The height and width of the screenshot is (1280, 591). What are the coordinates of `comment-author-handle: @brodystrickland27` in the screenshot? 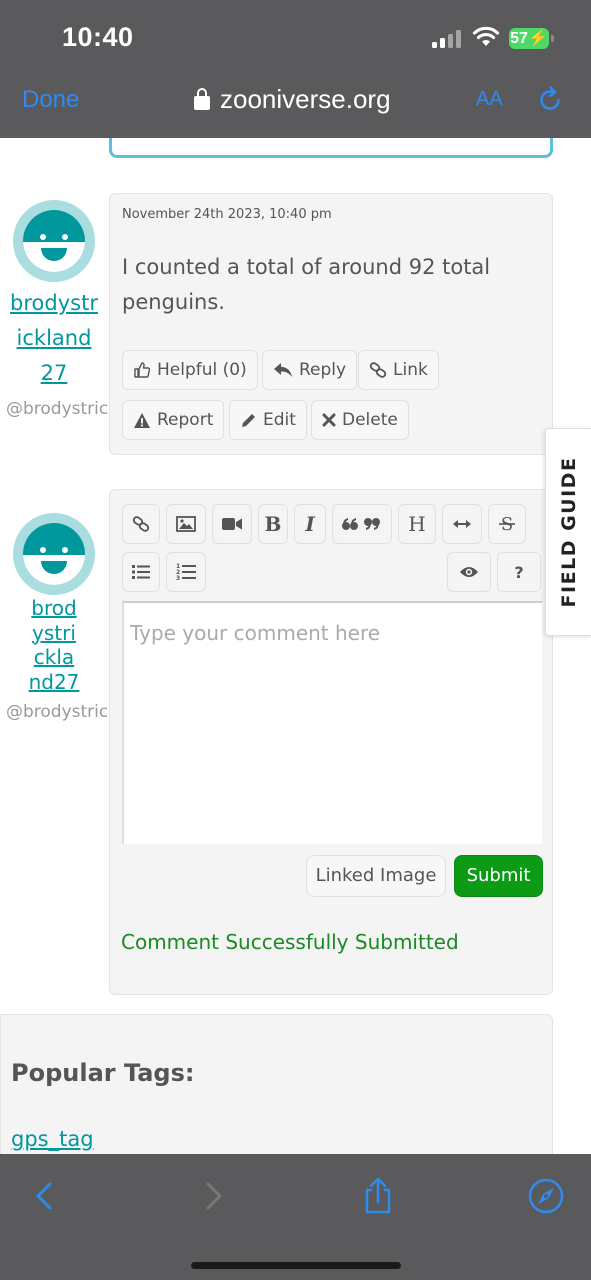 It's located at (58, 409).